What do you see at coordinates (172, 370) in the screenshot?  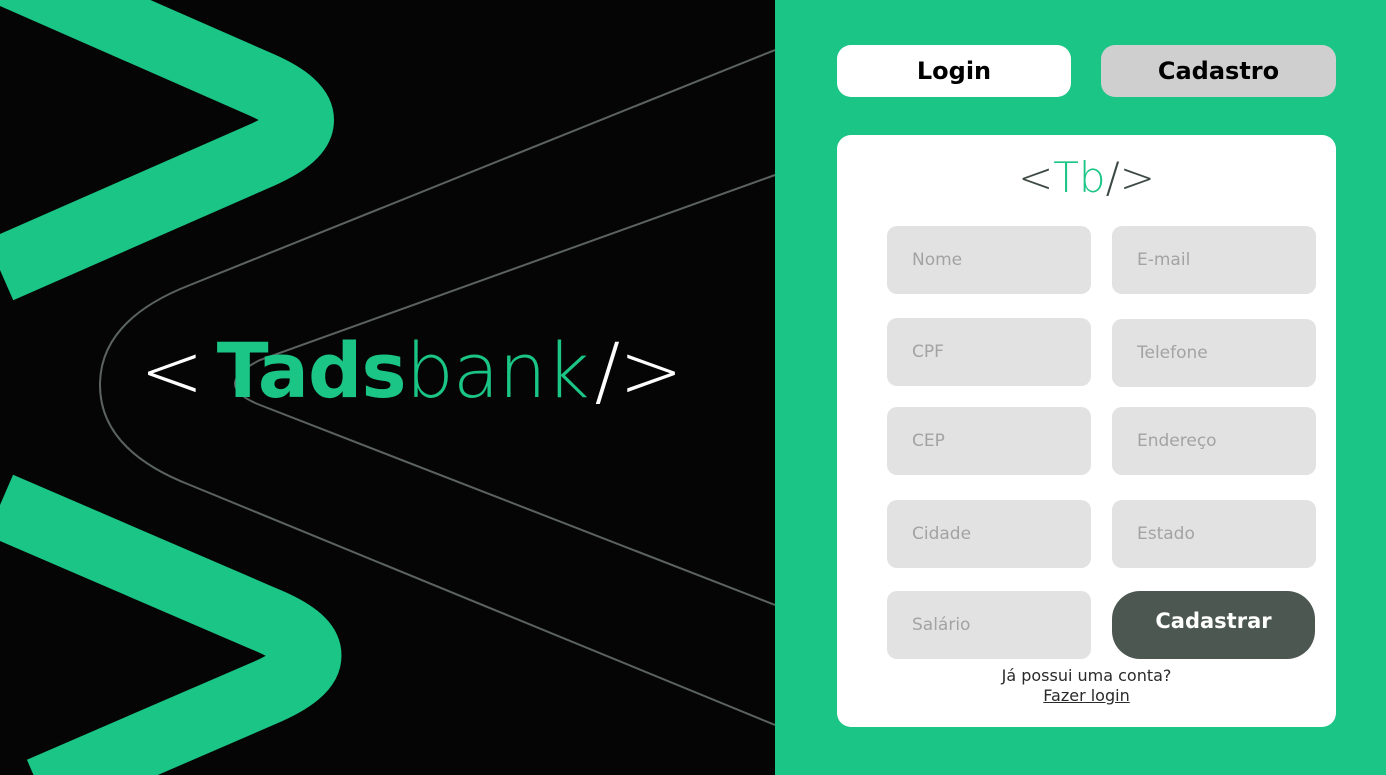 I see `brand-open-bracket: <` at bounding box center [172, 370].